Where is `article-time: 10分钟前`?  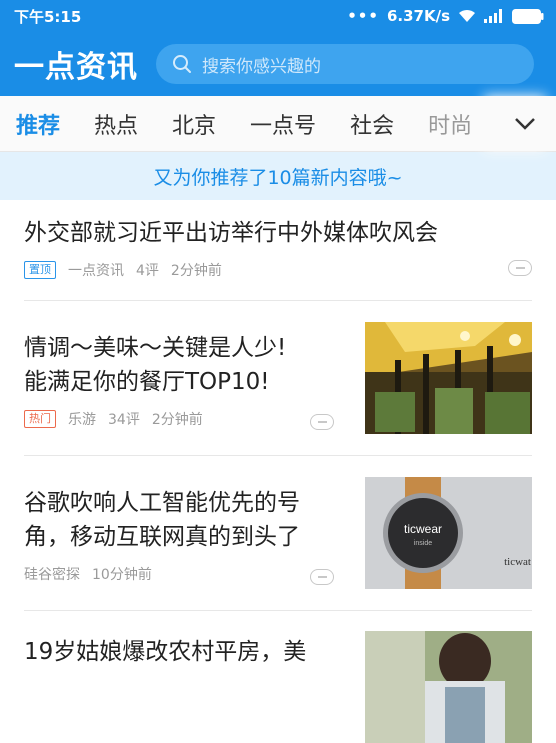 article-time: 10分钟前 is located at coordinates (122, 575).